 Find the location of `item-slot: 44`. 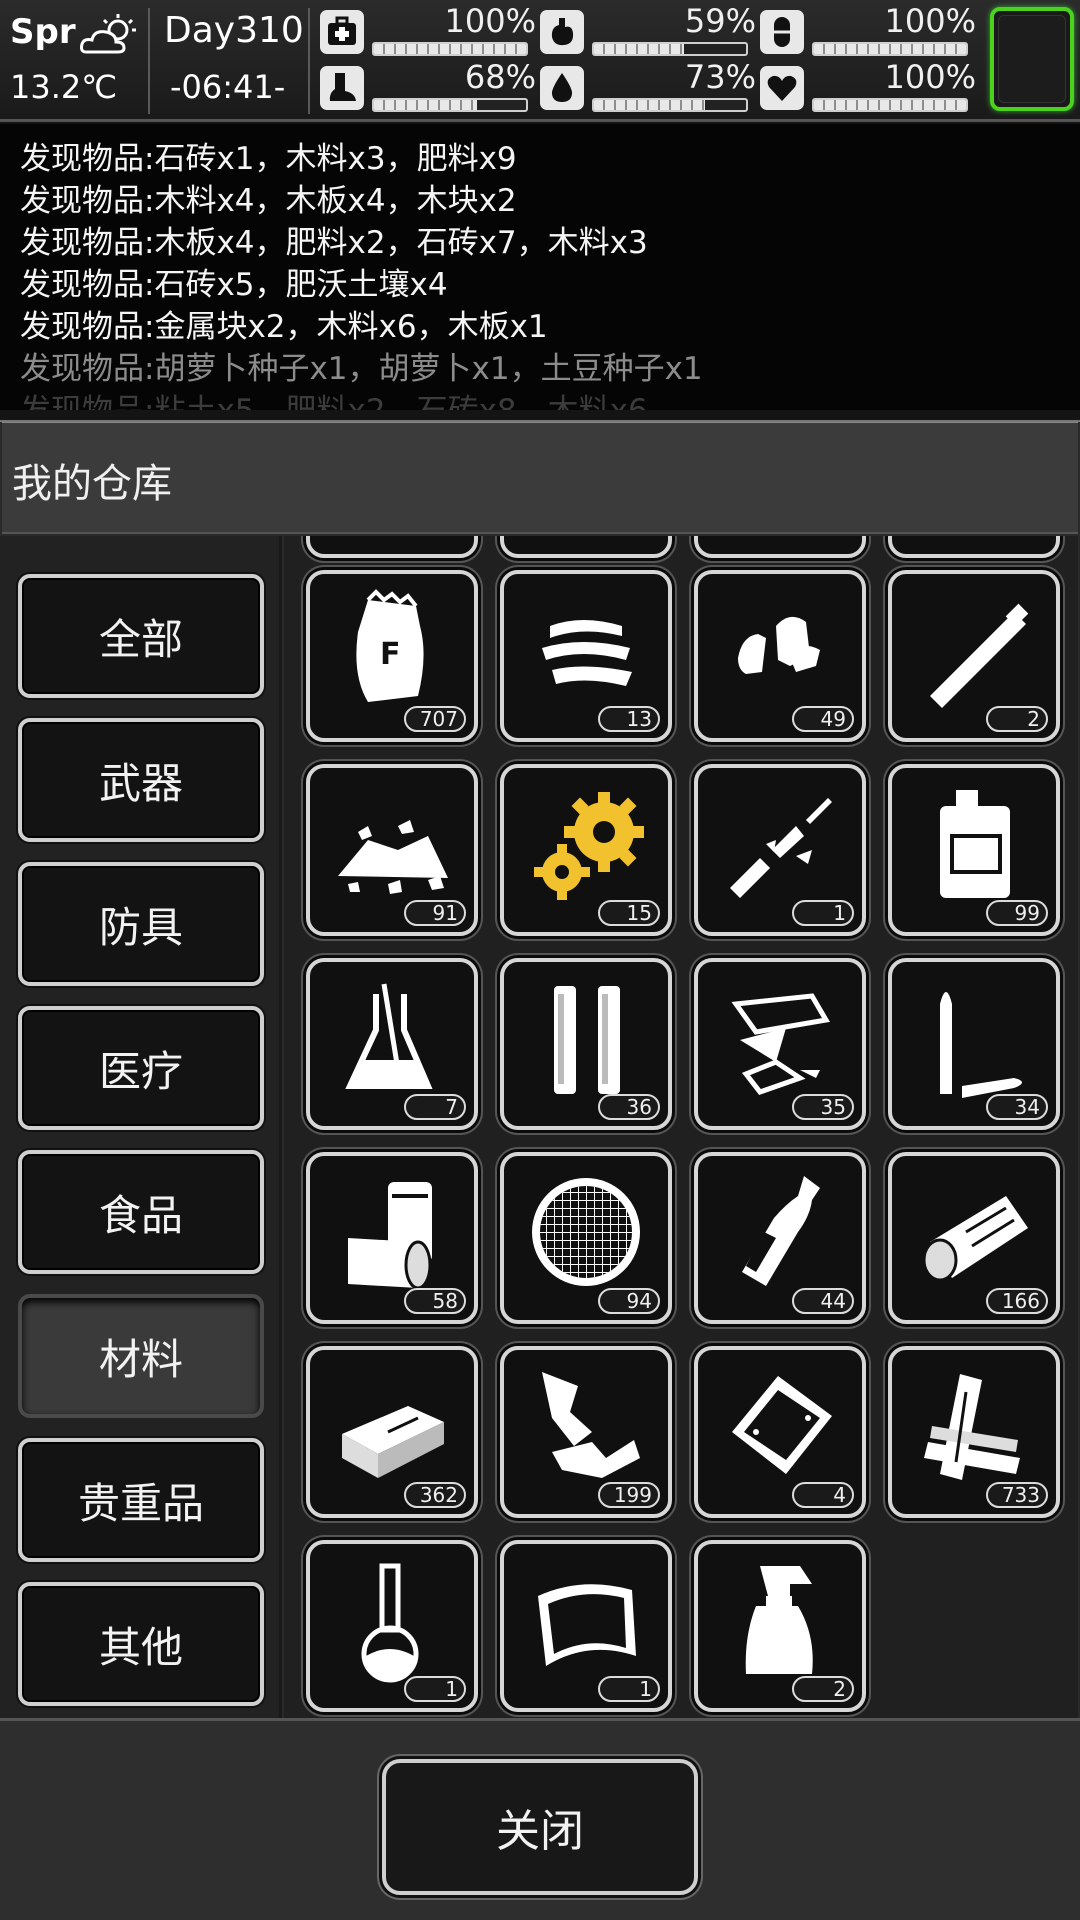

item-slot: 44 is located at coordinates (780, 1238).